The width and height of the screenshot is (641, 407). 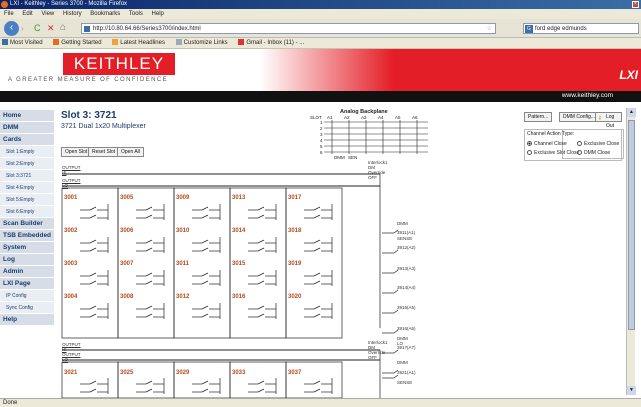 I want to click on scroll-up-icon: ▲, so click(x=631, y=112).